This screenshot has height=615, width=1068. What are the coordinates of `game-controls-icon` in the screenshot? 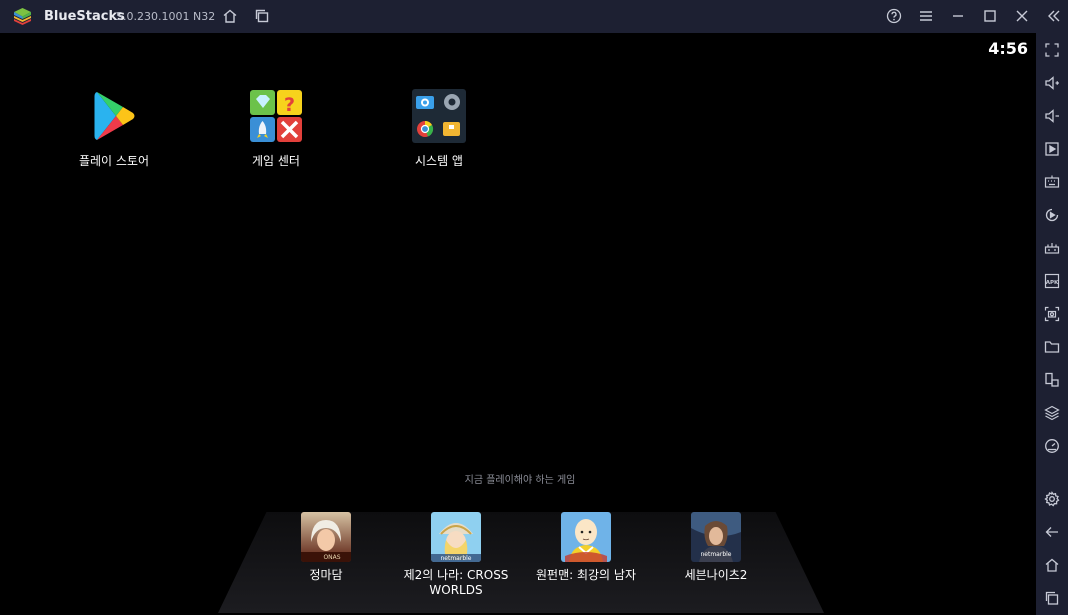 It's located at (1052, 248).